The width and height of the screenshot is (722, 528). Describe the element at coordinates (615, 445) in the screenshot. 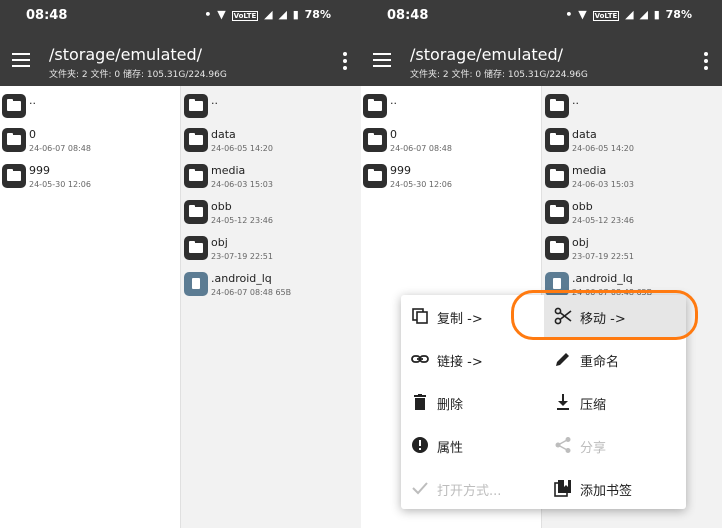

I see `menu-item-share: 分享` at that location.